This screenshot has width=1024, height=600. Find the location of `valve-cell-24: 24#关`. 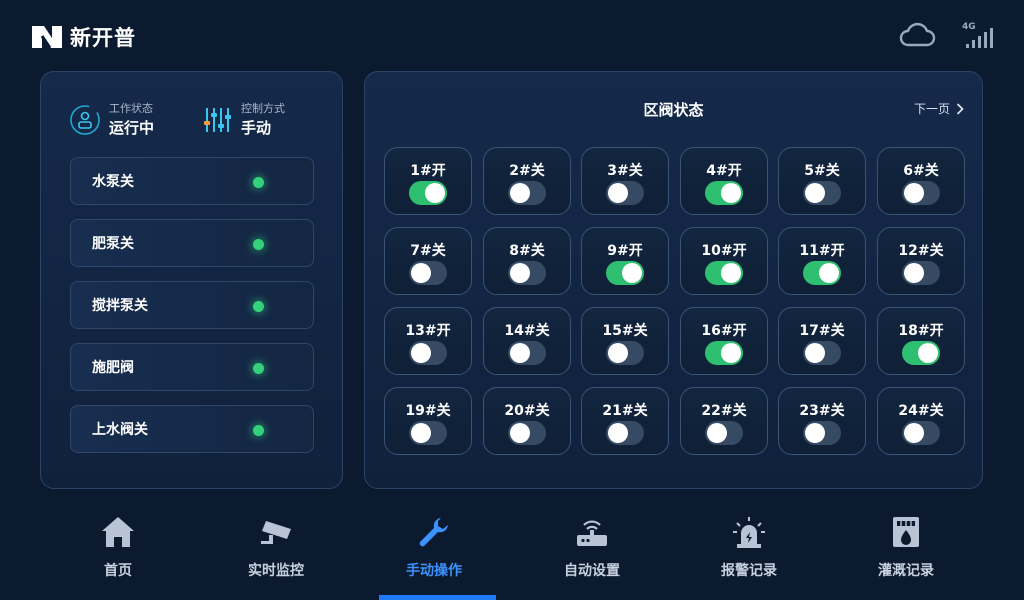

valve-cell-24: 24#关 is located at coordinates (921, 421).